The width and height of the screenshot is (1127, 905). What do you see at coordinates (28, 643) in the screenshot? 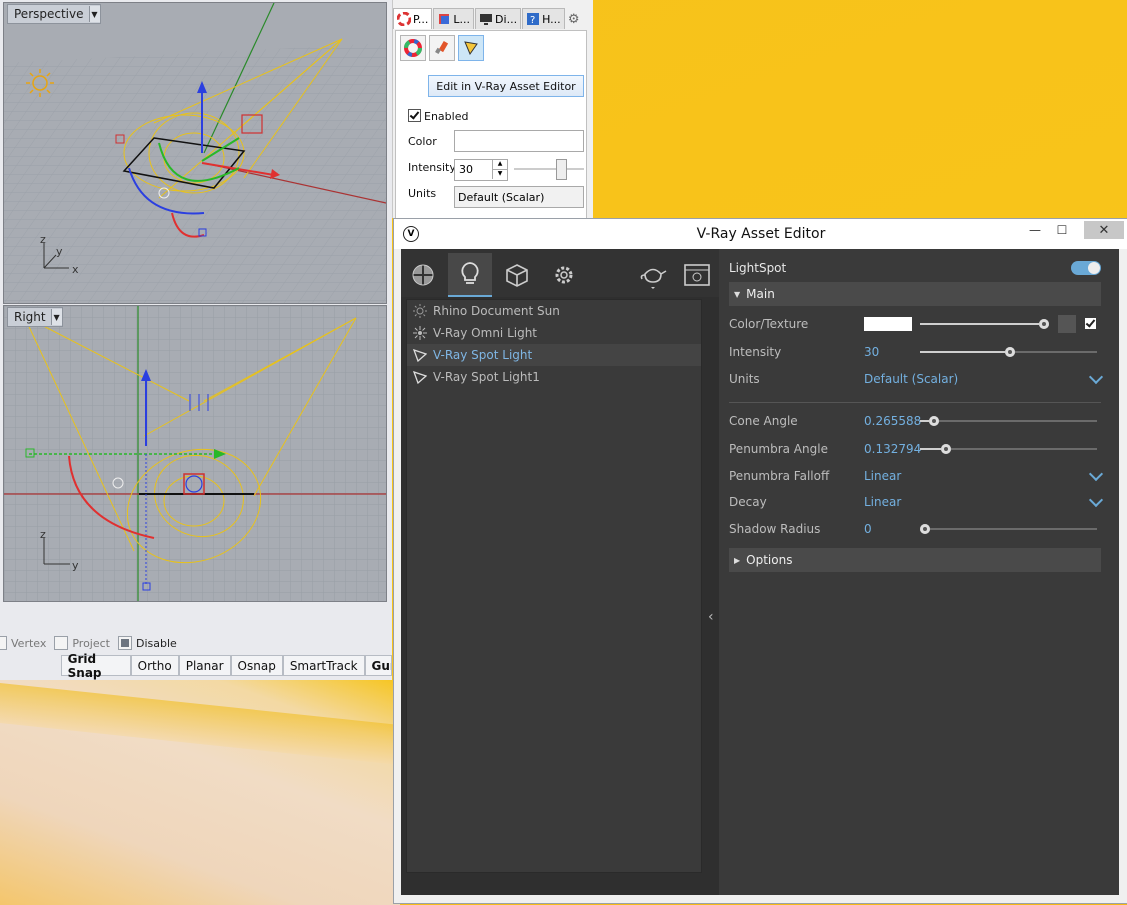
I see `osnap-vertex-label: Vertex` at bounding box center [28, 643].